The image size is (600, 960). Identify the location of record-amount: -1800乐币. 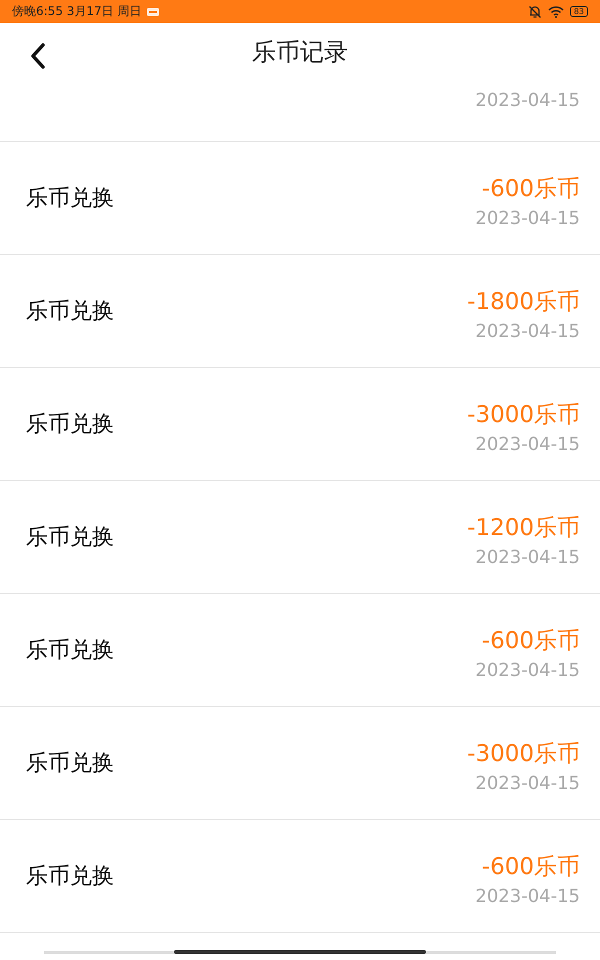
(523, 302).